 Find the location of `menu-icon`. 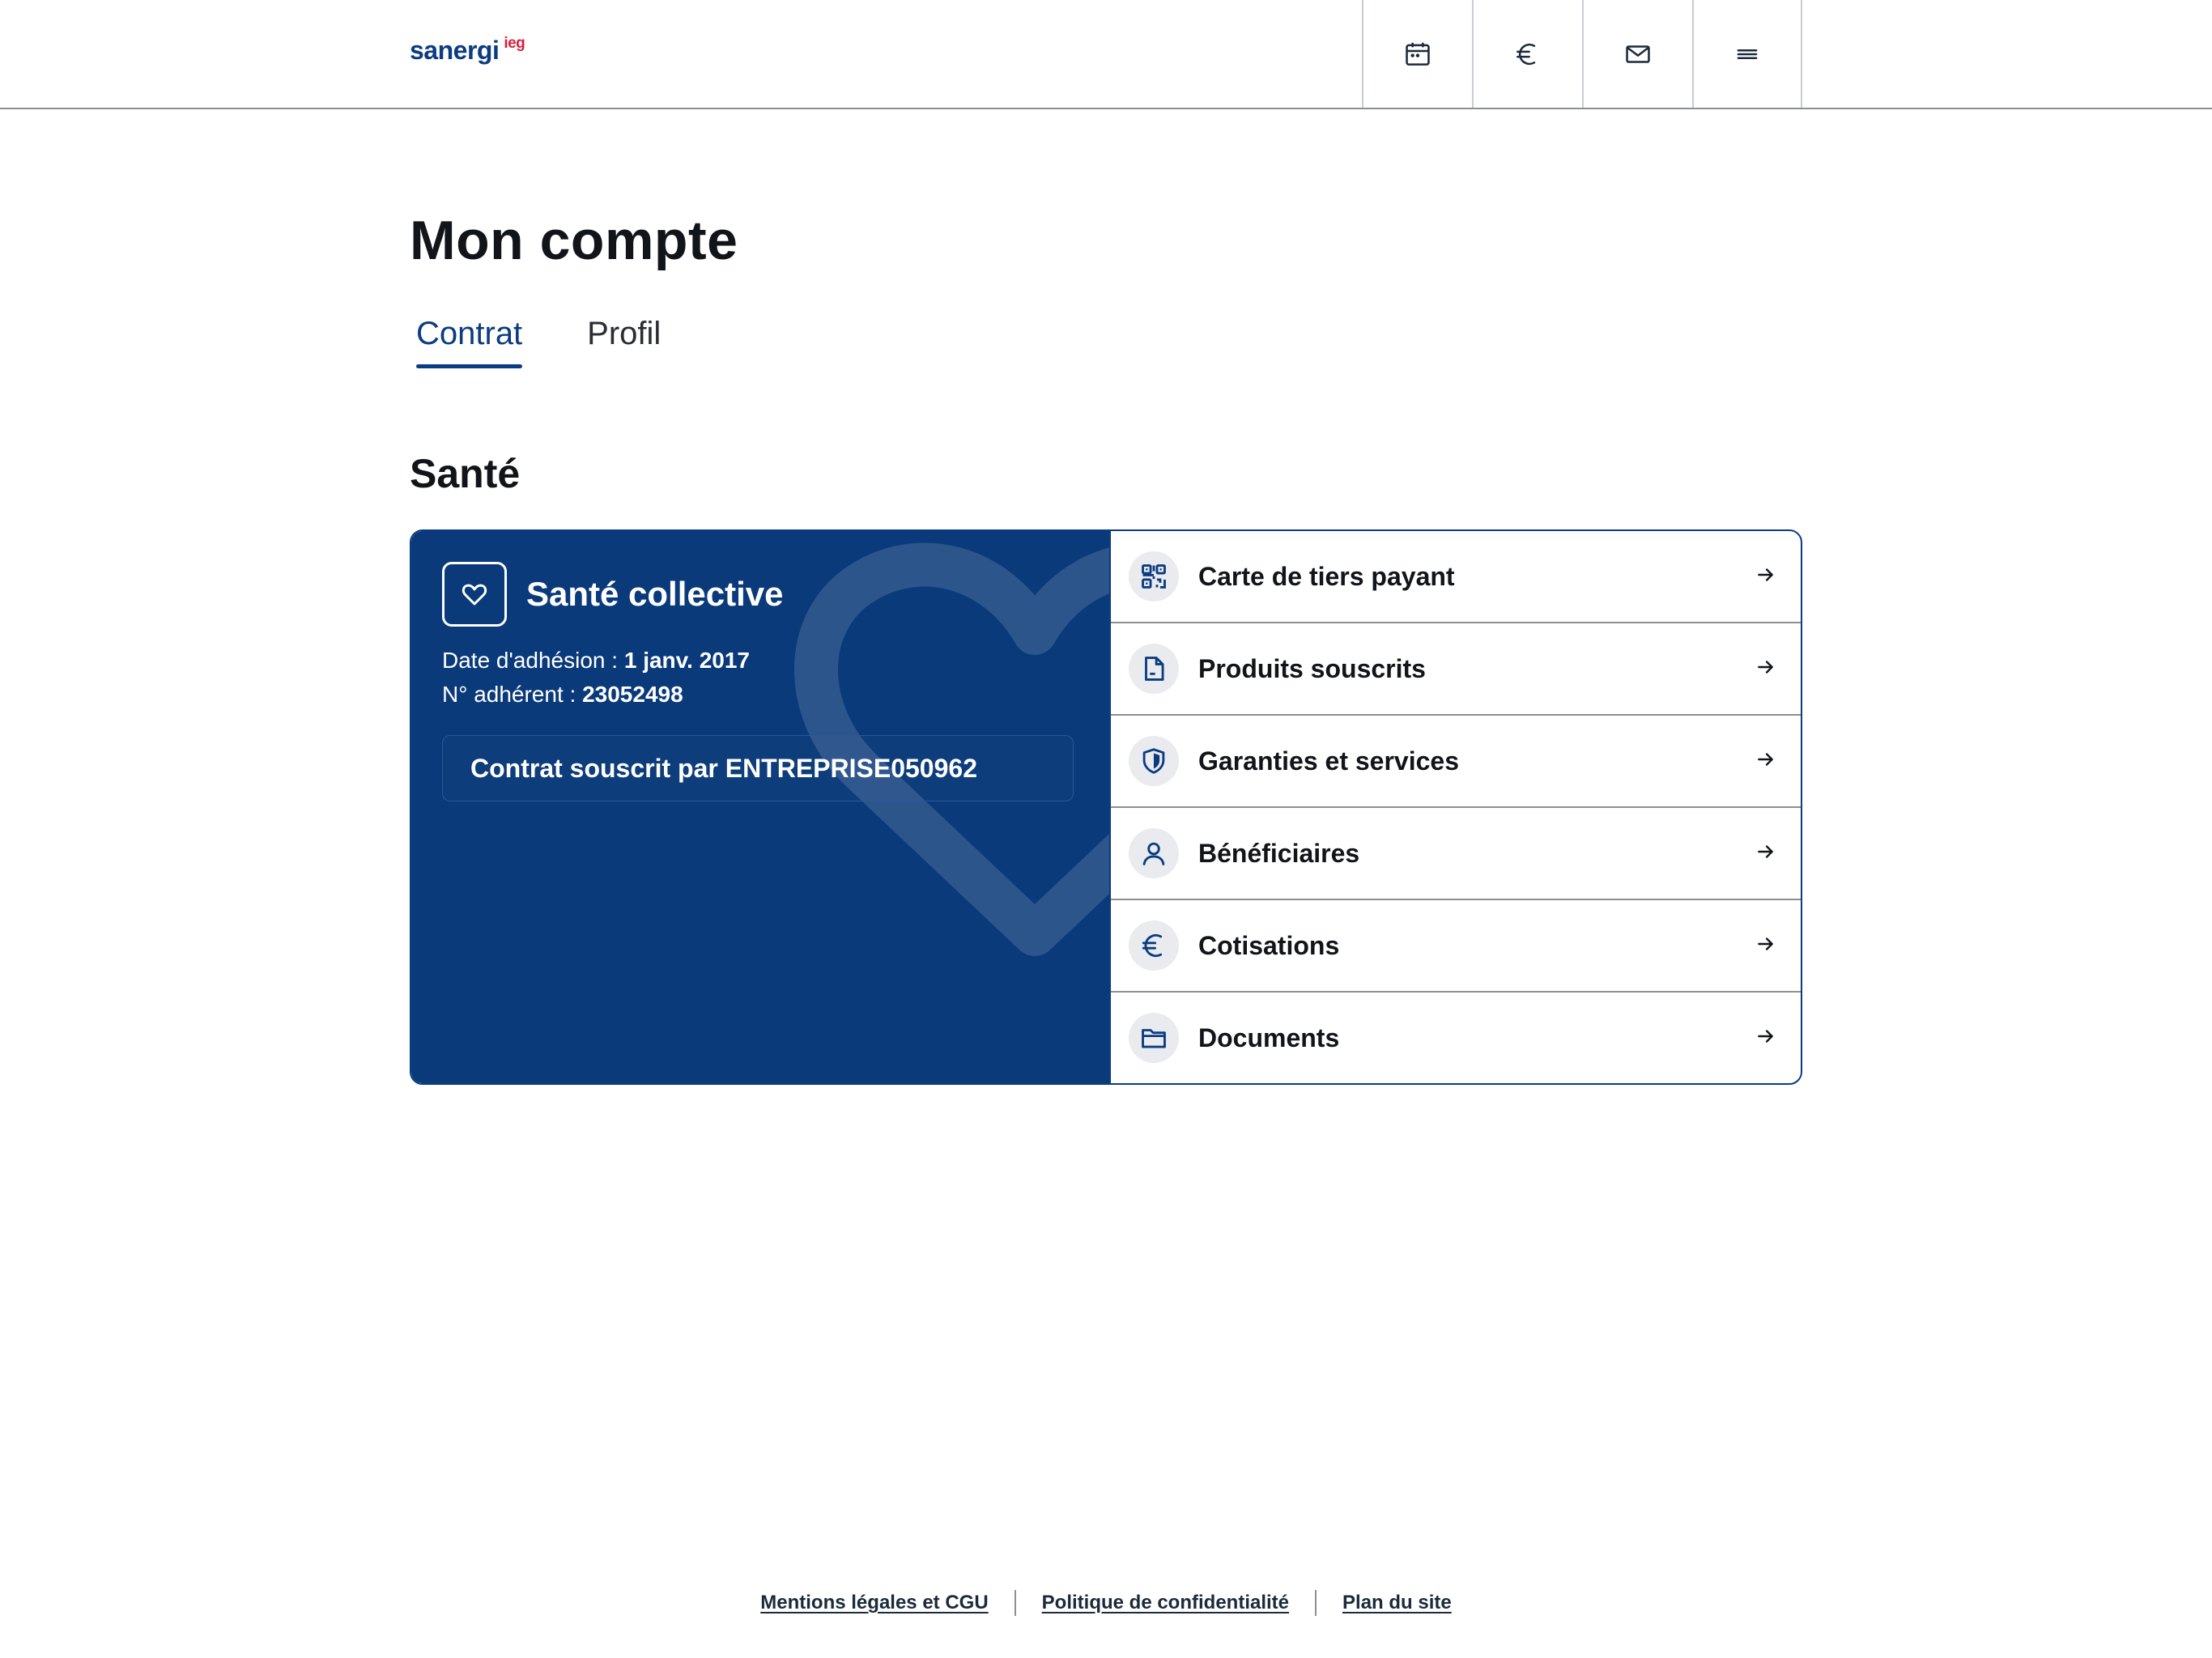

menu-icon is located at coordinates (1747, 54).